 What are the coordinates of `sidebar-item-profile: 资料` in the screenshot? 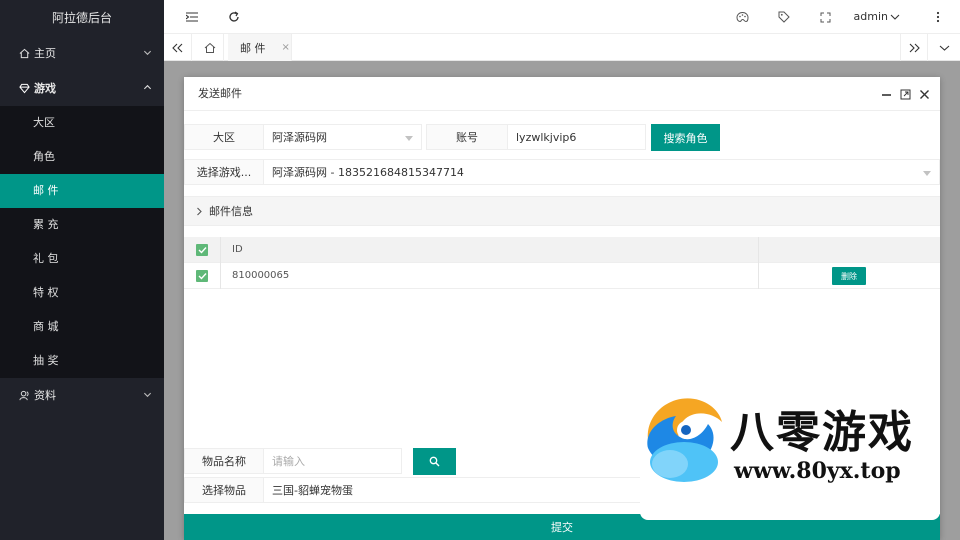 It's located at (82, 395).